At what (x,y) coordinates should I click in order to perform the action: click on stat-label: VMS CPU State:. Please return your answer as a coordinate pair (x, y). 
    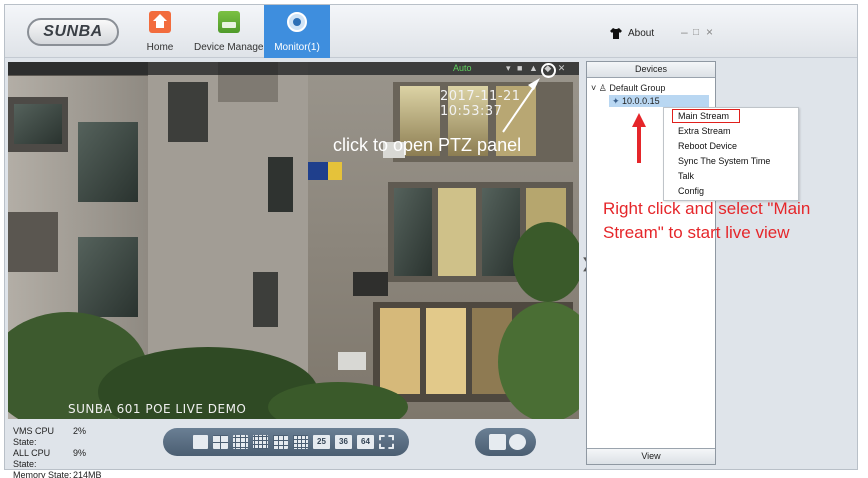
    Looking at the image, I should click on (34, 436).